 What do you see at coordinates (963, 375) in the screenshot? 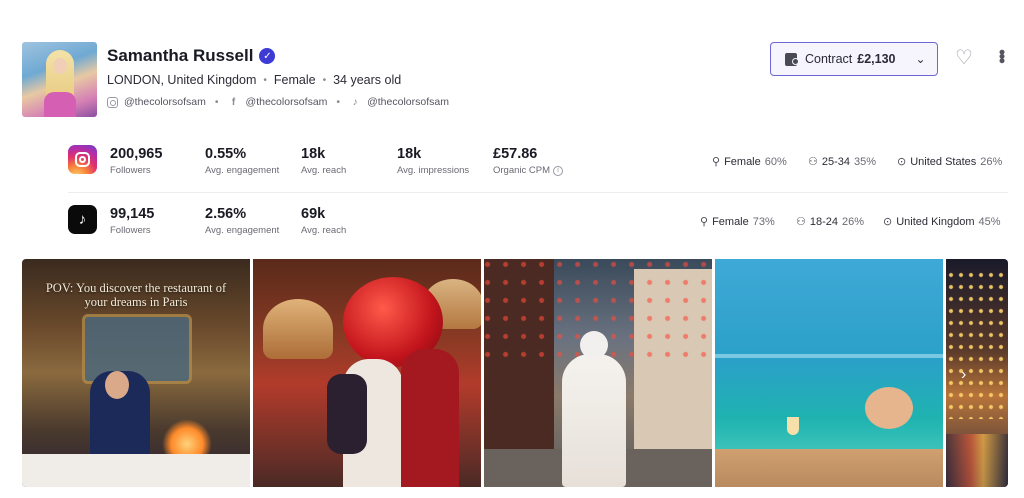
I see `chevron-right-icon: ›` at bounding box center [963, 375].